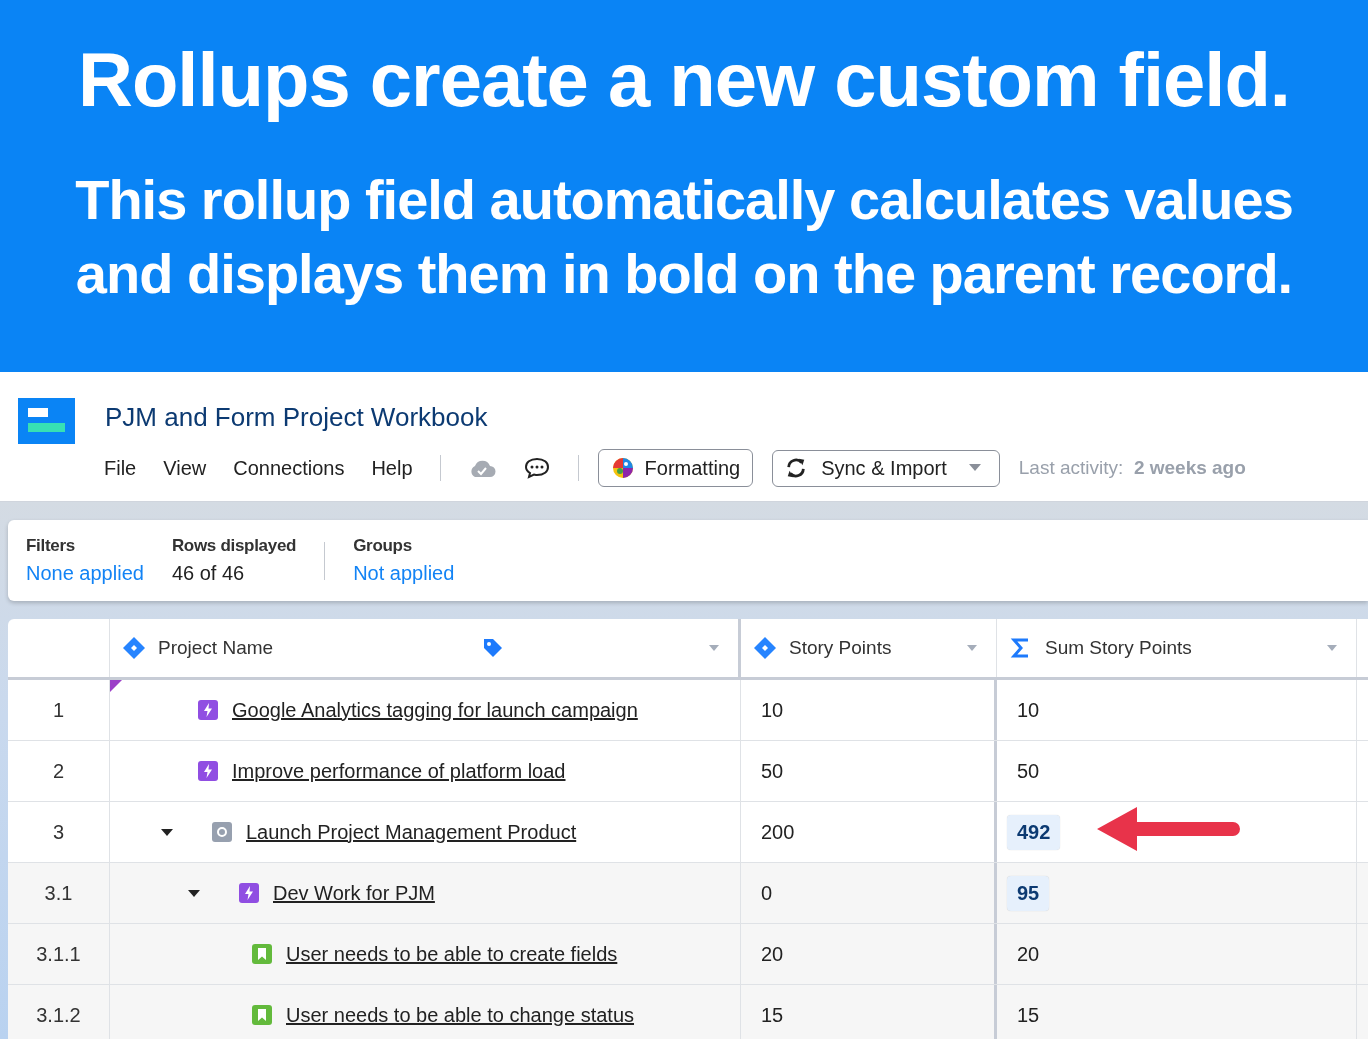  What do you see at coordinates (1118, 648) in the screenshot?
I see `column-header: Sum Story Points` at bounding box center [1118, 648].